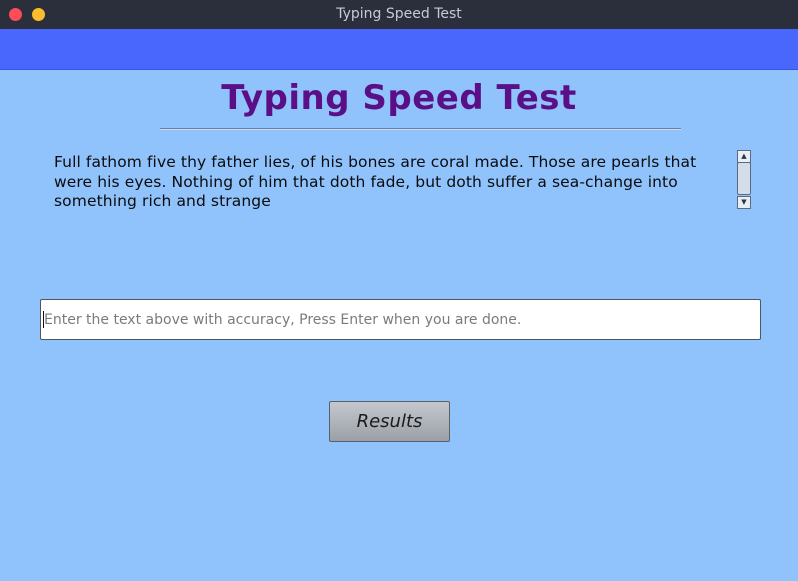 This screenshot has height=581, width=798. I want to click on scroll-down-arrow-icon: ▼, so click(744, 202).